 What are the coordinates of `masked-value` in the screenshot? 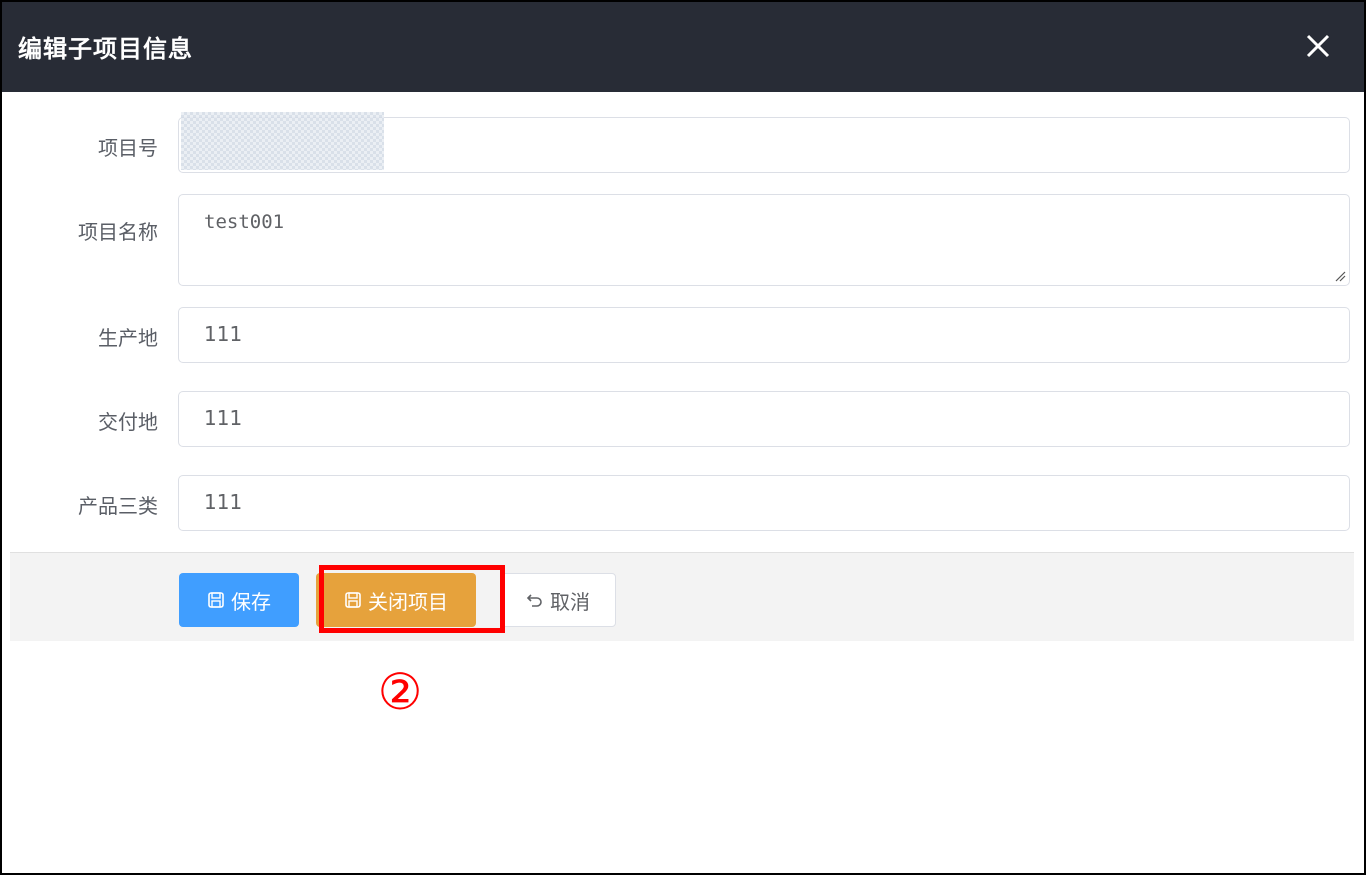 It's located at (282, 141).